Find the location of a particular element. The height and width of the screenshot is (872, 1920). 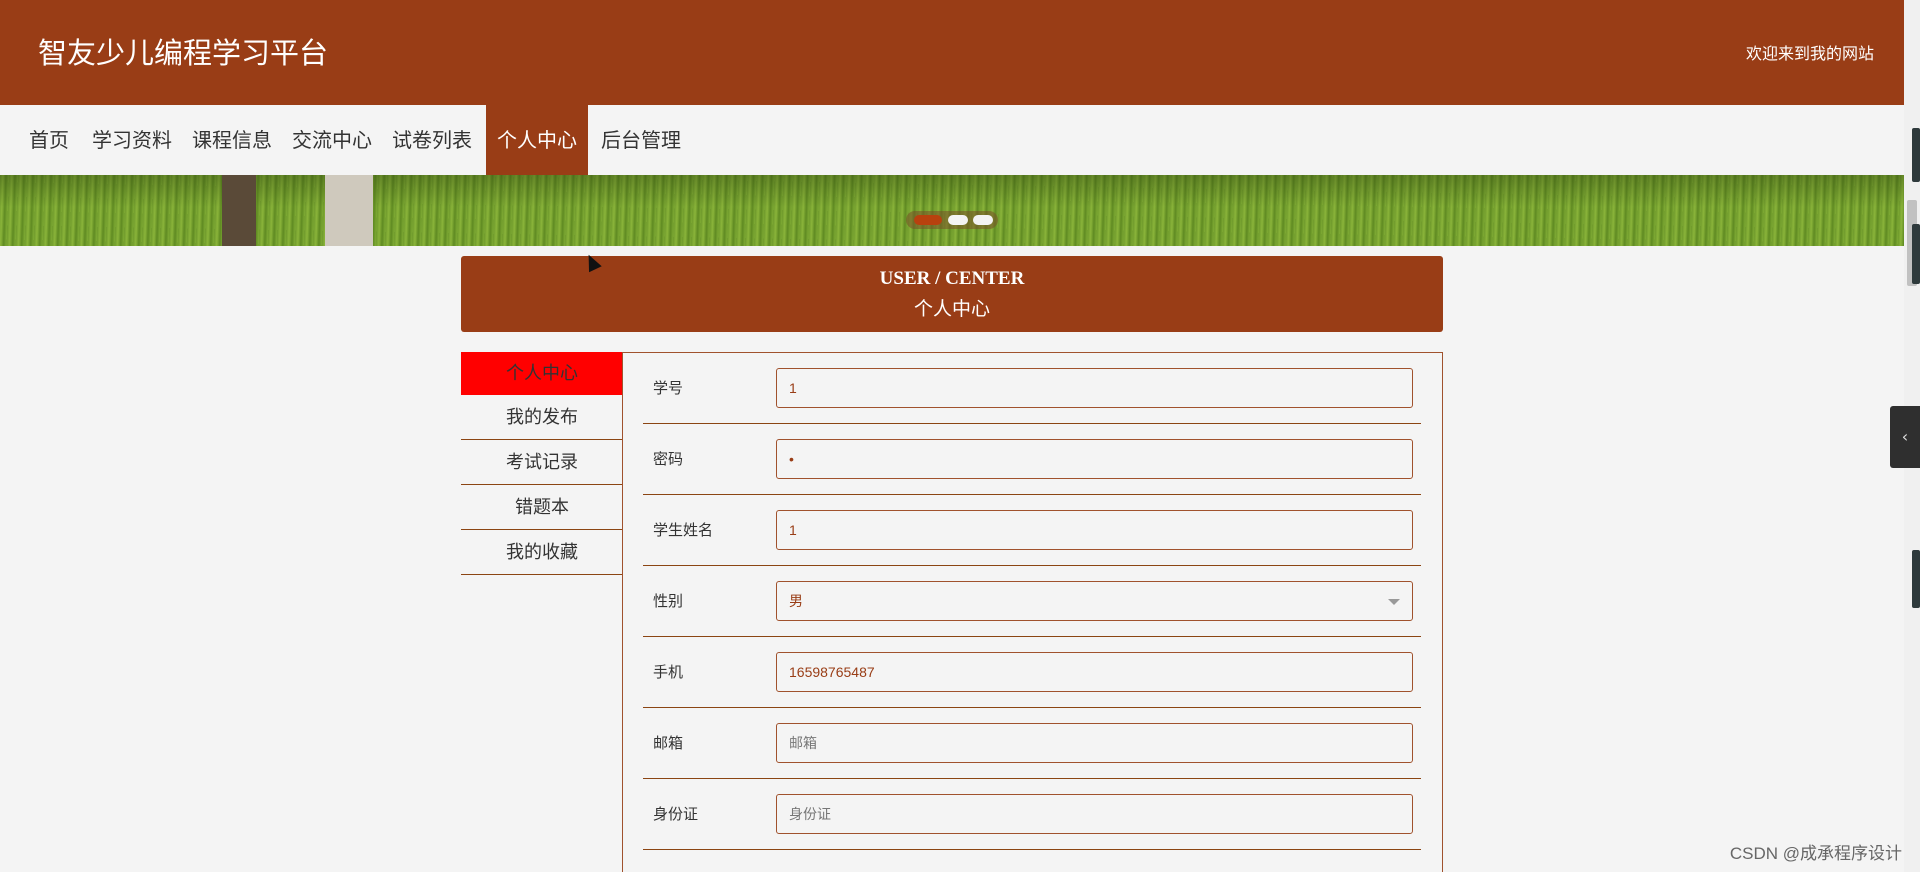

nav-item-forum: 交流中心 is located at coordinates (332, 140).